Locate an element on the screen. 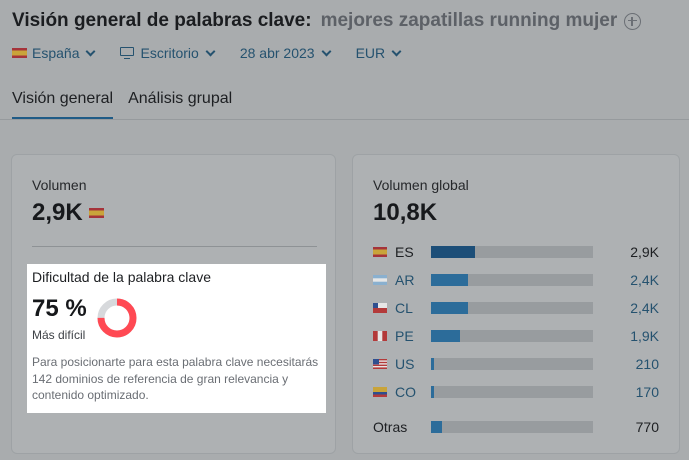 The image size is (689, 460). plus-circle-icon is located at coordinates (633, 21).